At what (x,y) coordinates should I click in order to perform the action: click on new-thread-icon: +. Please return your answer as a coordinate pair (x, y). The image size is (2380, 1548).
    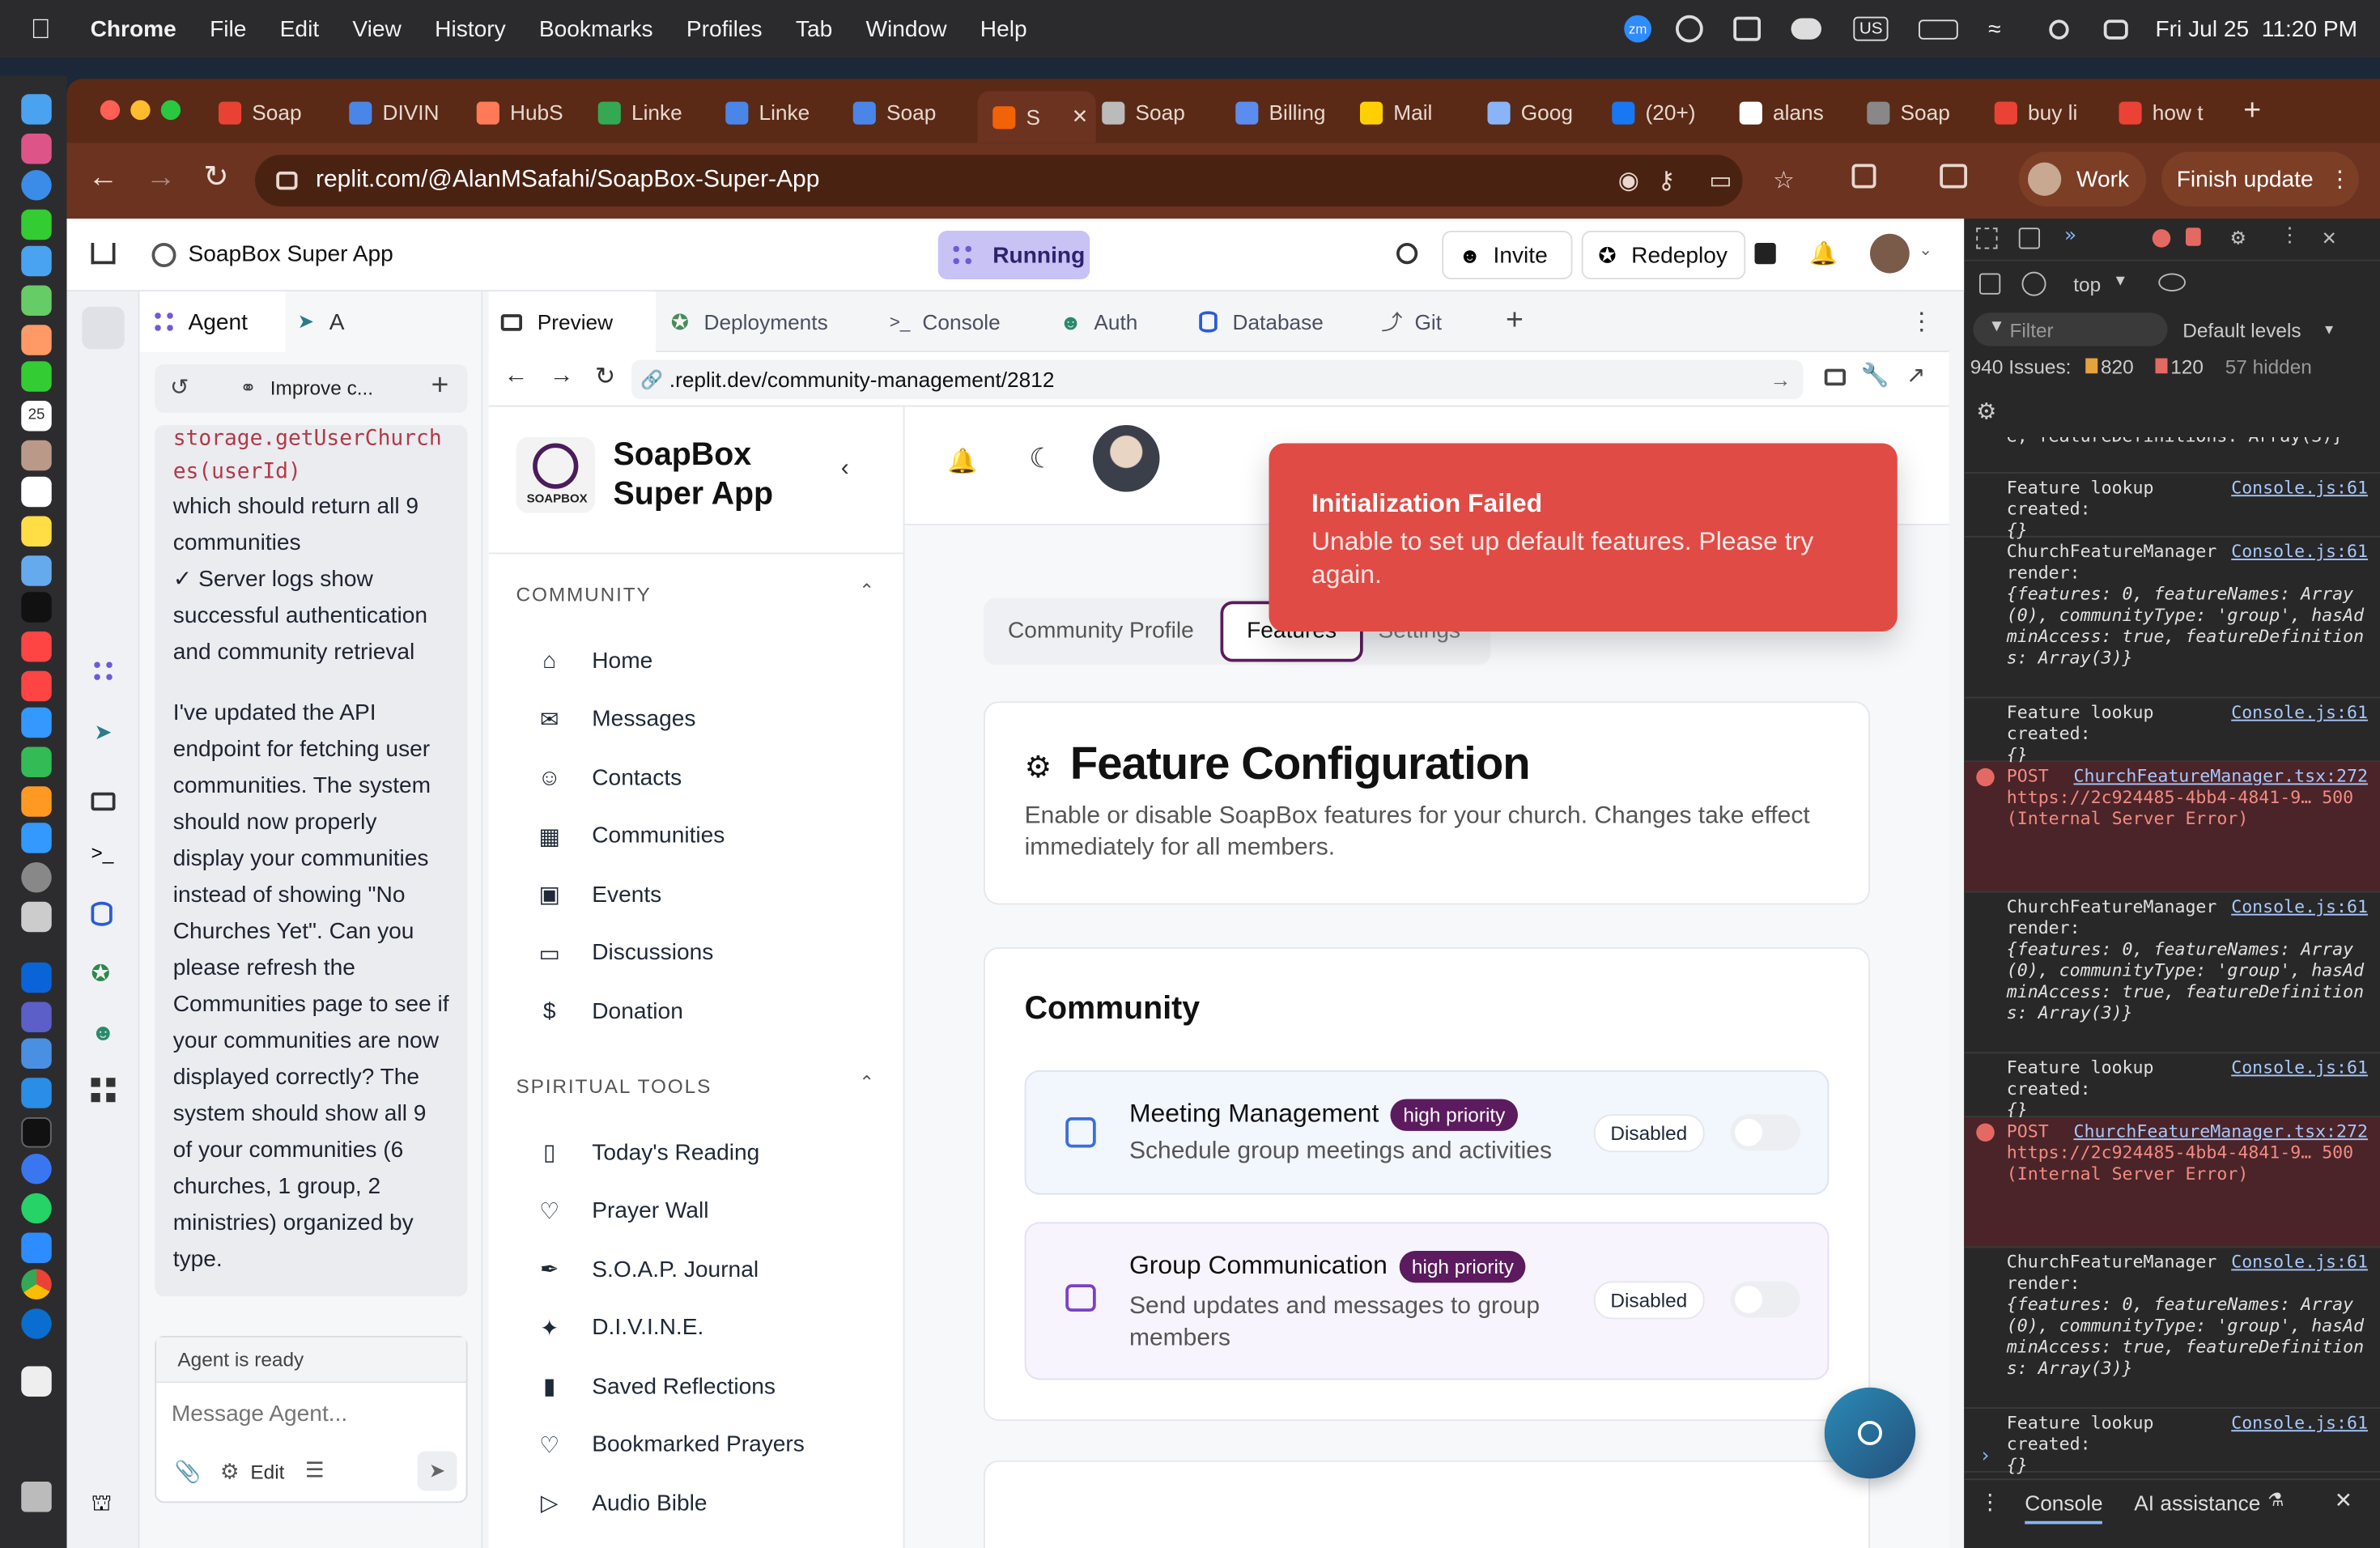
    Looking at the image, I should click on (440, 387).